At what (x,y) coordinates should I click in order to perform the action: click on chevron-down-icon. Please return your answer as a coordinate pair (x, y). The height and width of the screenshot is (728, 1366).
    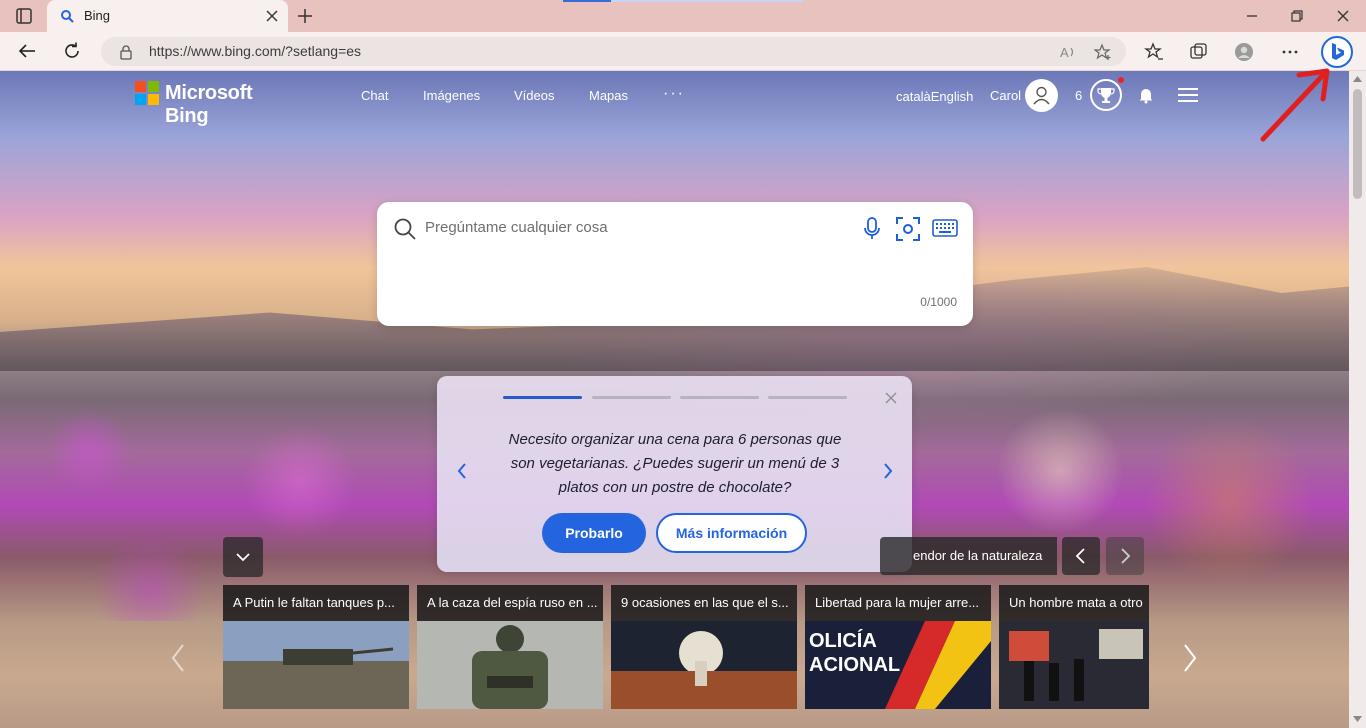
    Looking at the image, I should click on (243, 557).